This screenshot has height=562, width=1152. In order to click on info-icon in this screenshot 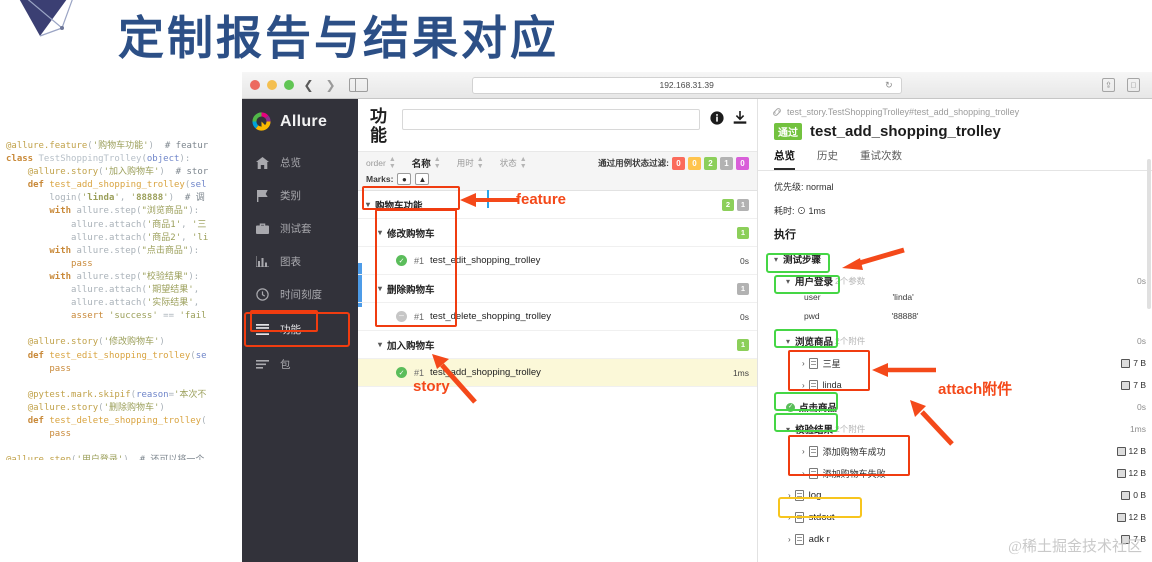, I will do `click(717, 118)`.